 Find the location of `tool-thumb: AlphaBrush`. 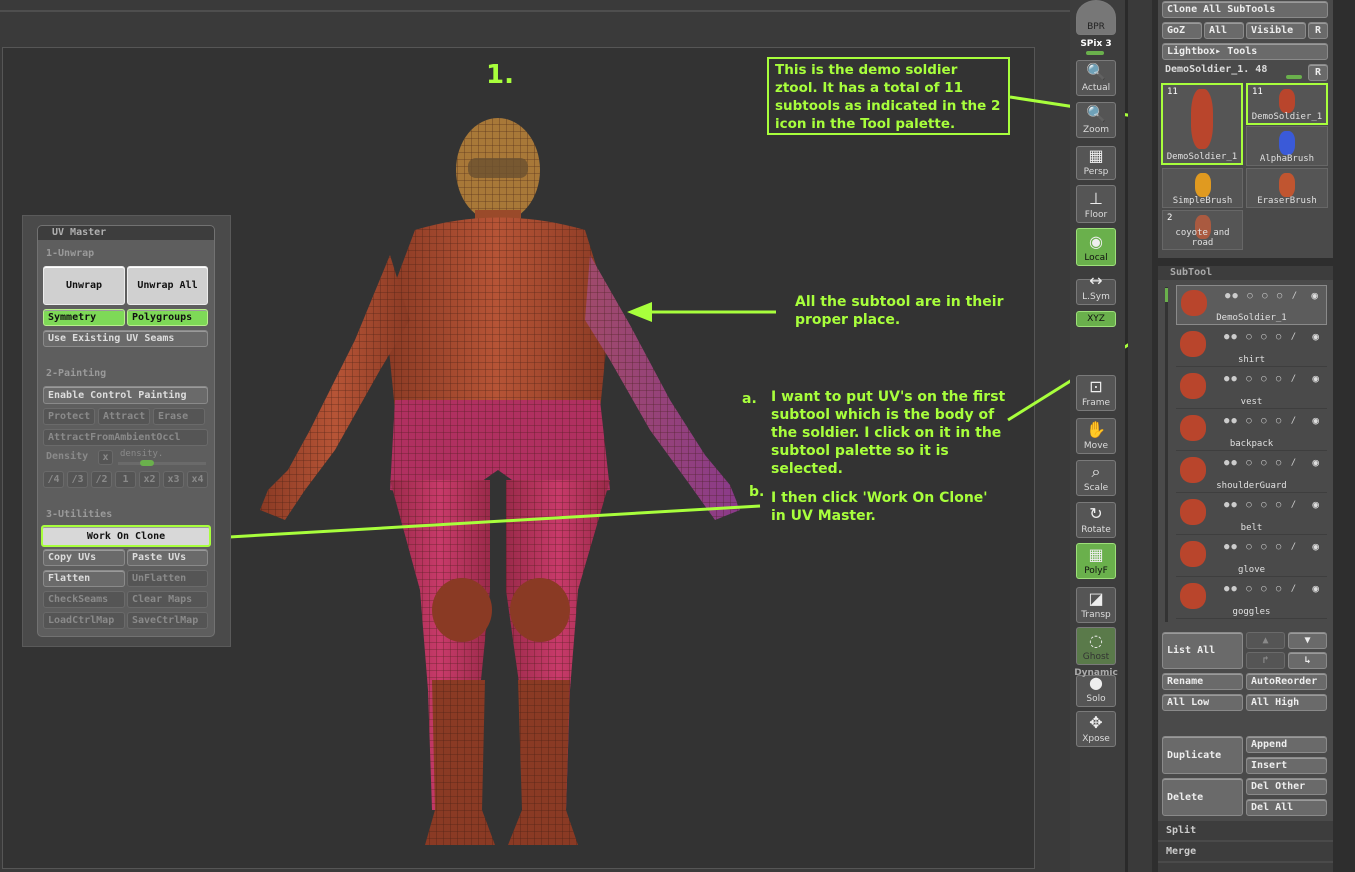

tool-thumb: AlphaBrush is located at coordinates (1287, 146).